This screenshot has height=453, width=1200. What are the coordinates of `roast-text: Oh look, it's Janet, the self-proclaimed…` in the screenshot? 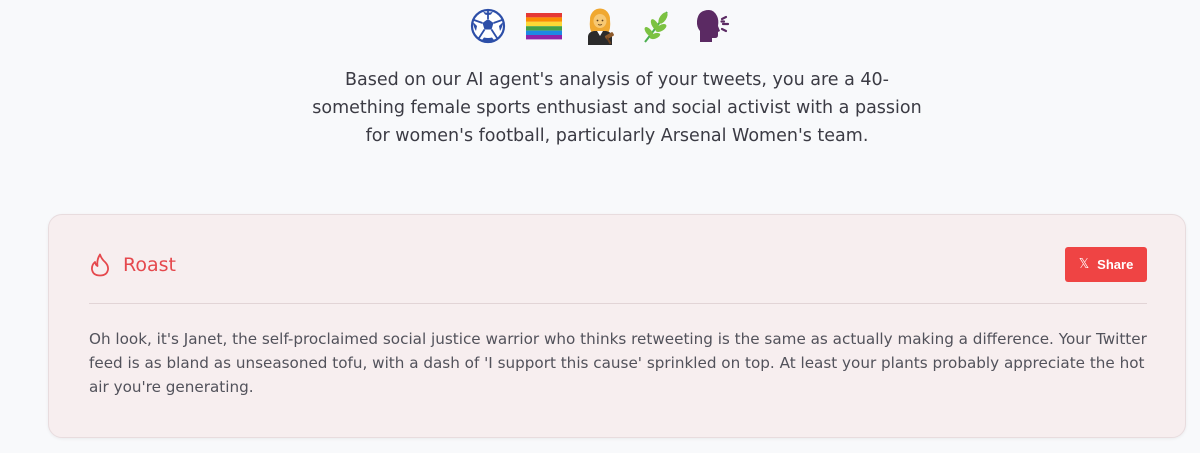 It's located at (618, 363).